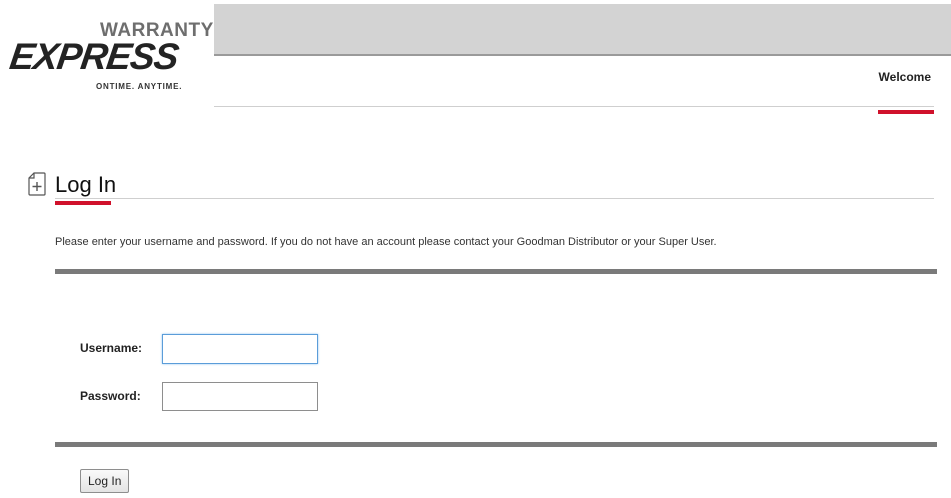 Image resolution: width=951 pixels, height=498 pixels. I want to click on page-title: Log In, so click(86, 184).